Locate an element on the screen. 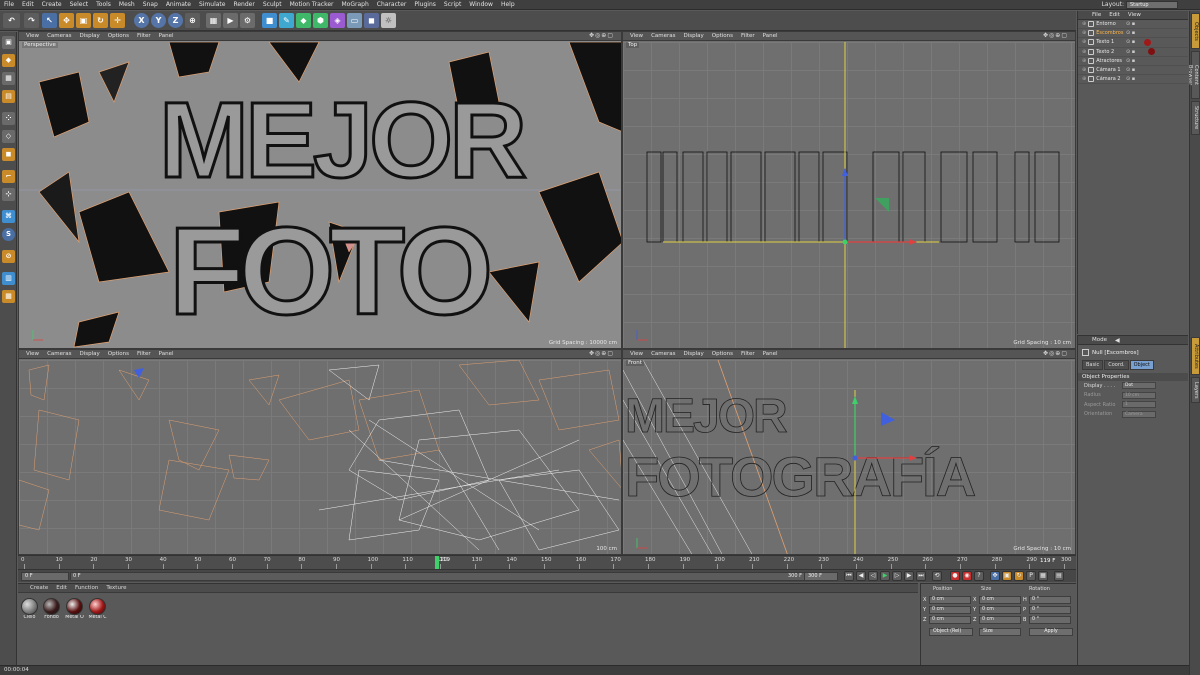 The image size is (1200, 675). mat-menu-edit: Edit is located at coordinates (61, 588).